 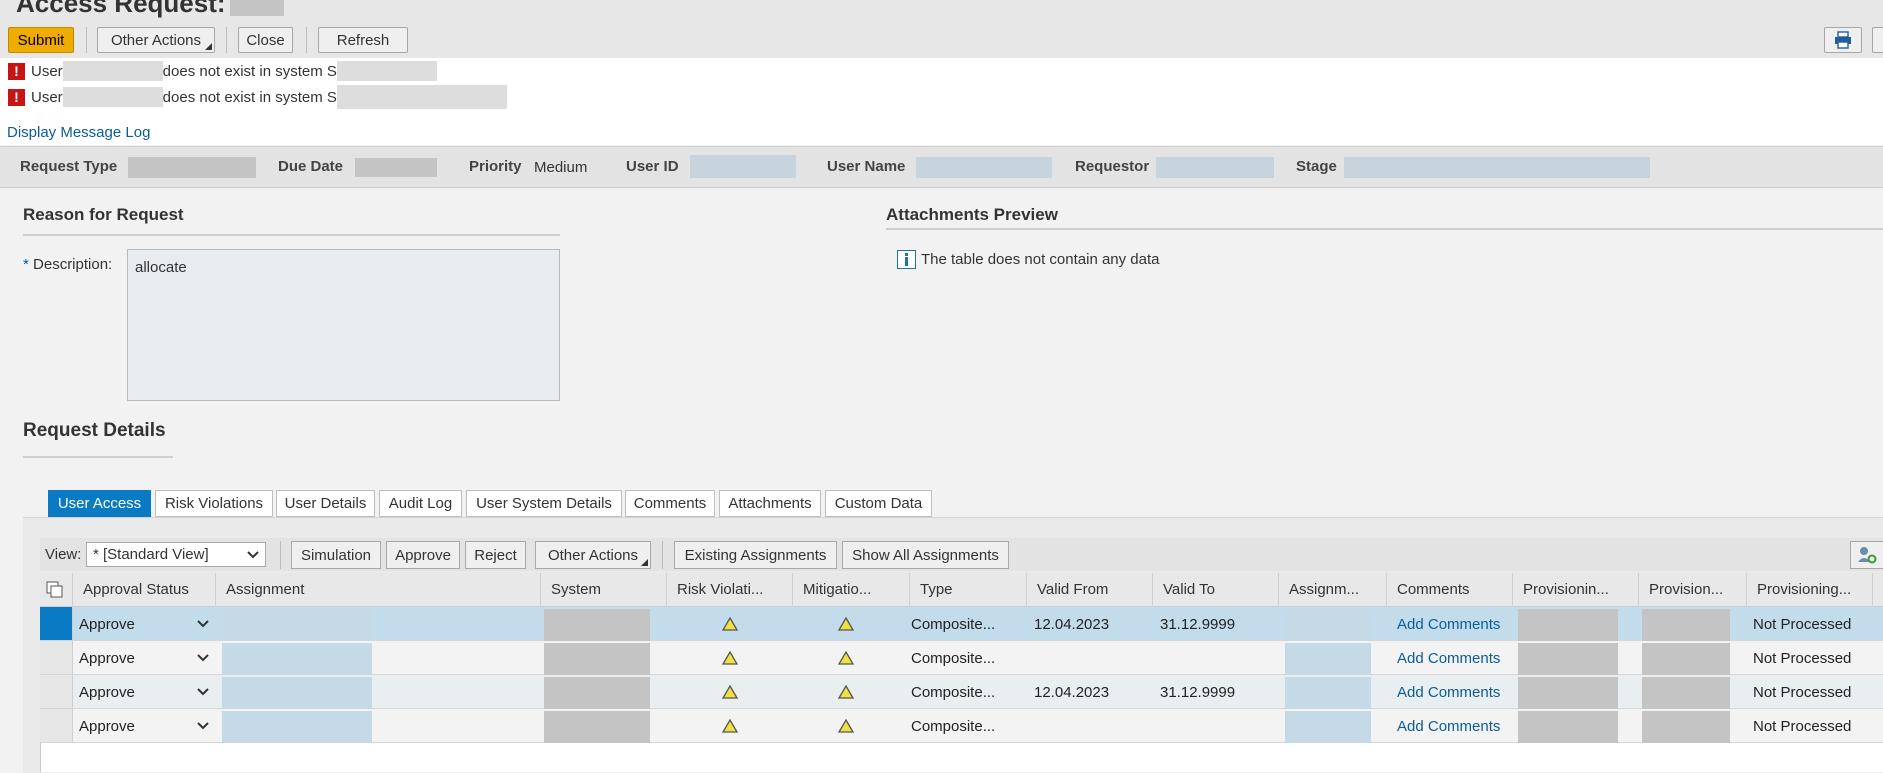 I want to click on tab-audit-log: Audit Log, so click(x=420, y=503).